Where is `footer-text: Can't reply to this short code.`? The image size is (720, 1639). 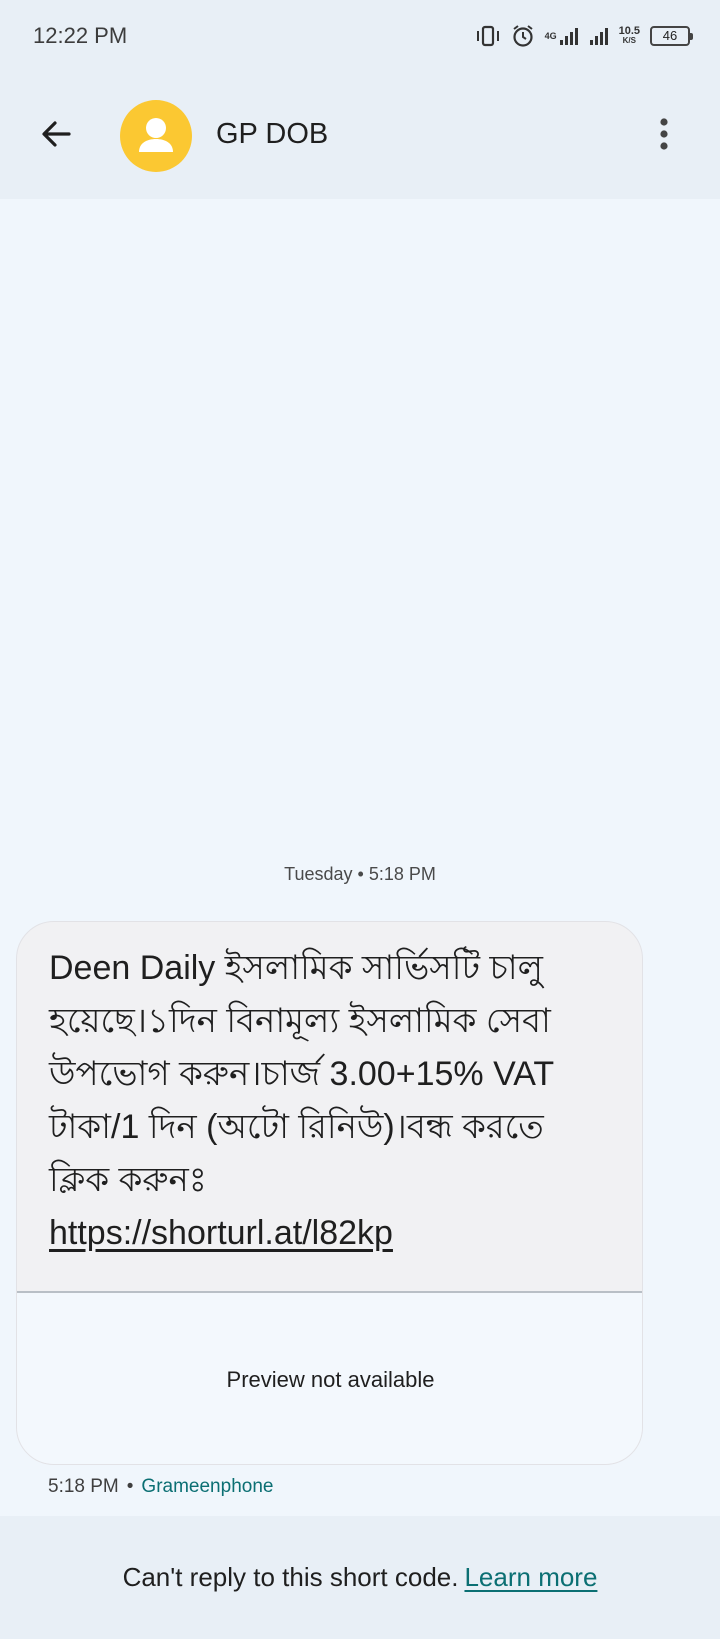
footer-text: Can't reply to this short code. is located at coordinates (290, 1577).